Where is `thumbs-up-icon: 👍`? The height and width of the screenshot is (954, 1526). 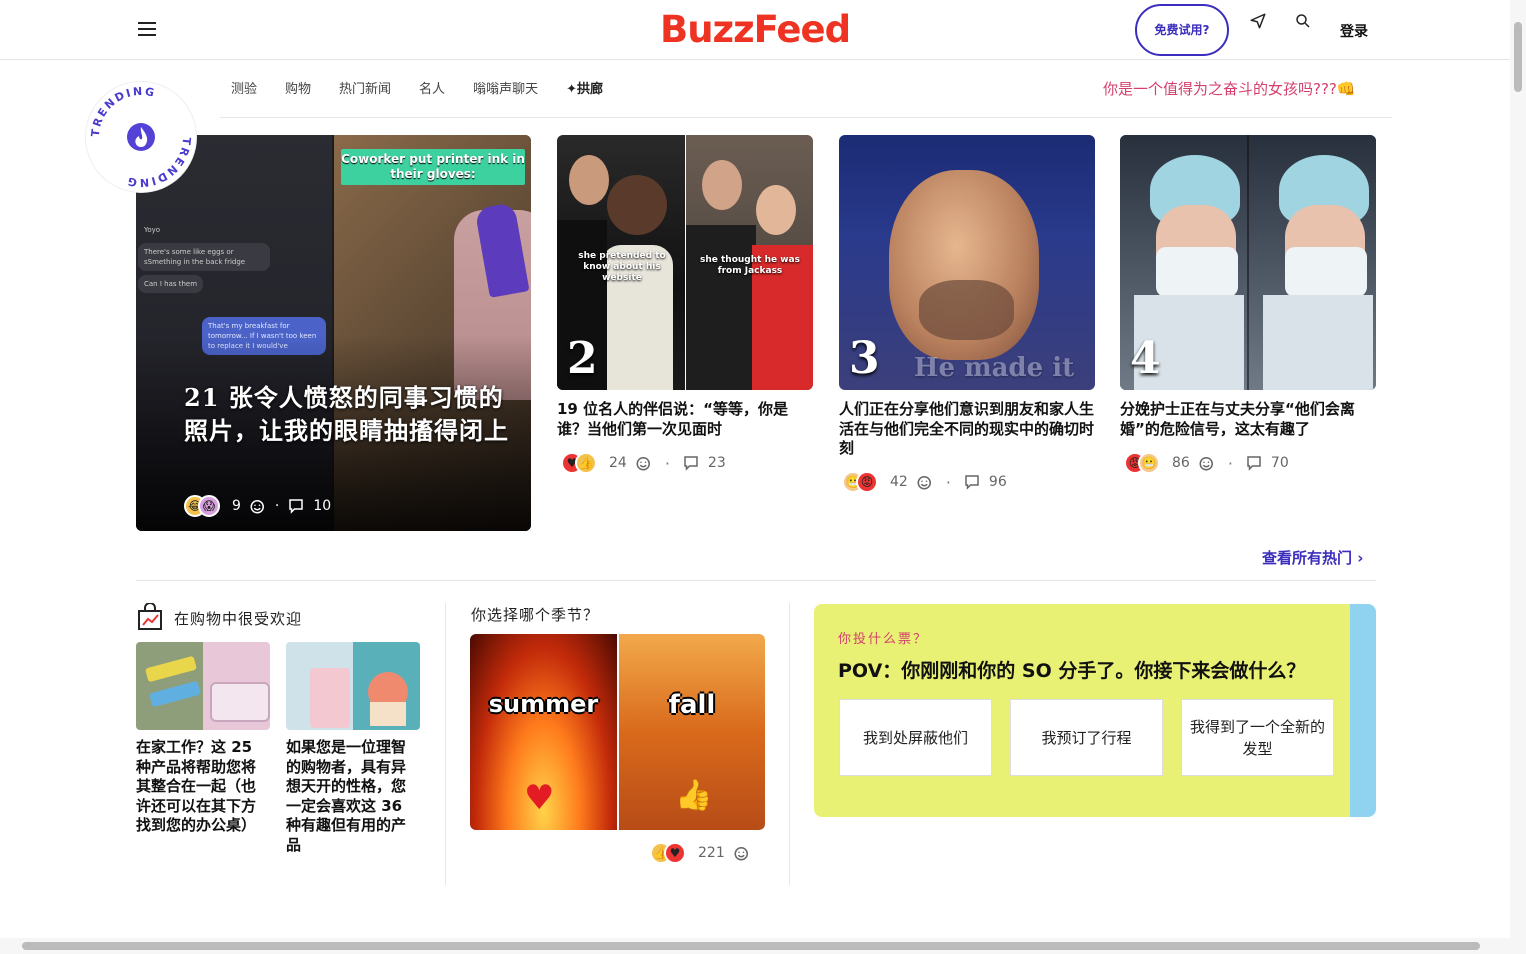 thumbs-up-icon: 👍 is located at coordinates (694, 795).